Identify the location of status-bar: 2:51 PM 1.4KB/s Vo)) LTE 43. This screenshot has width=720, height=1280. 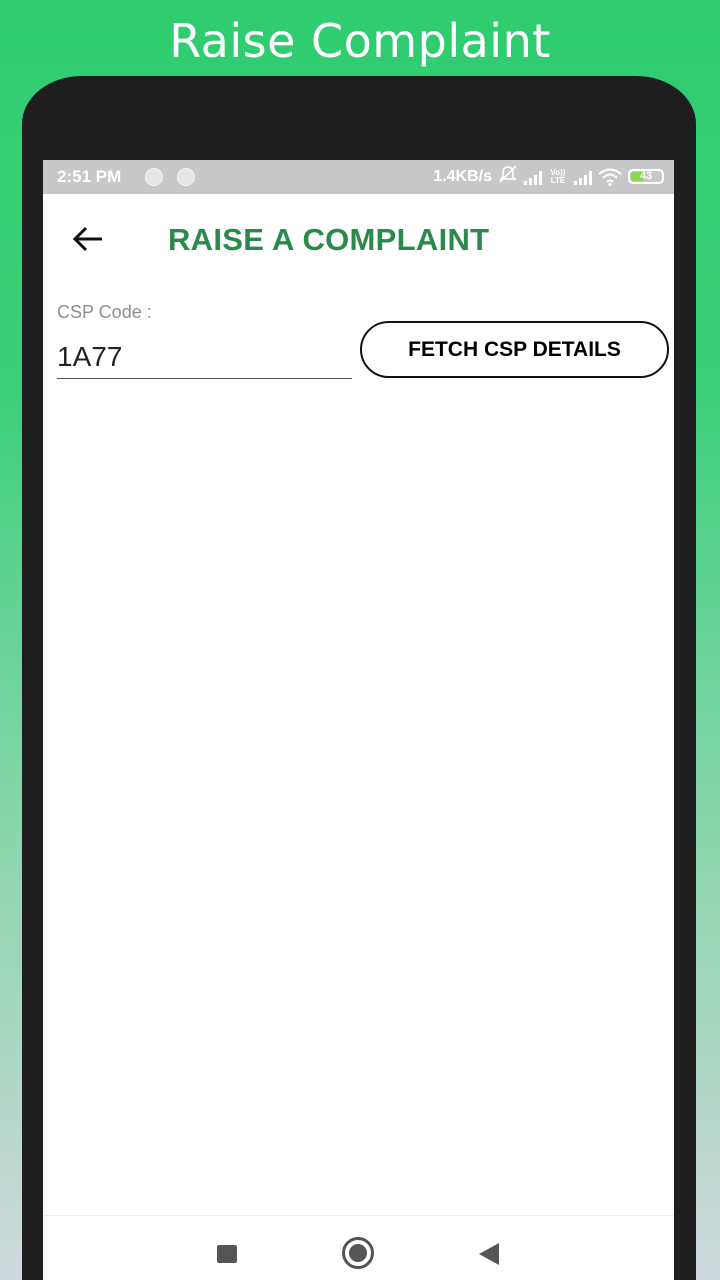
(358, 177).